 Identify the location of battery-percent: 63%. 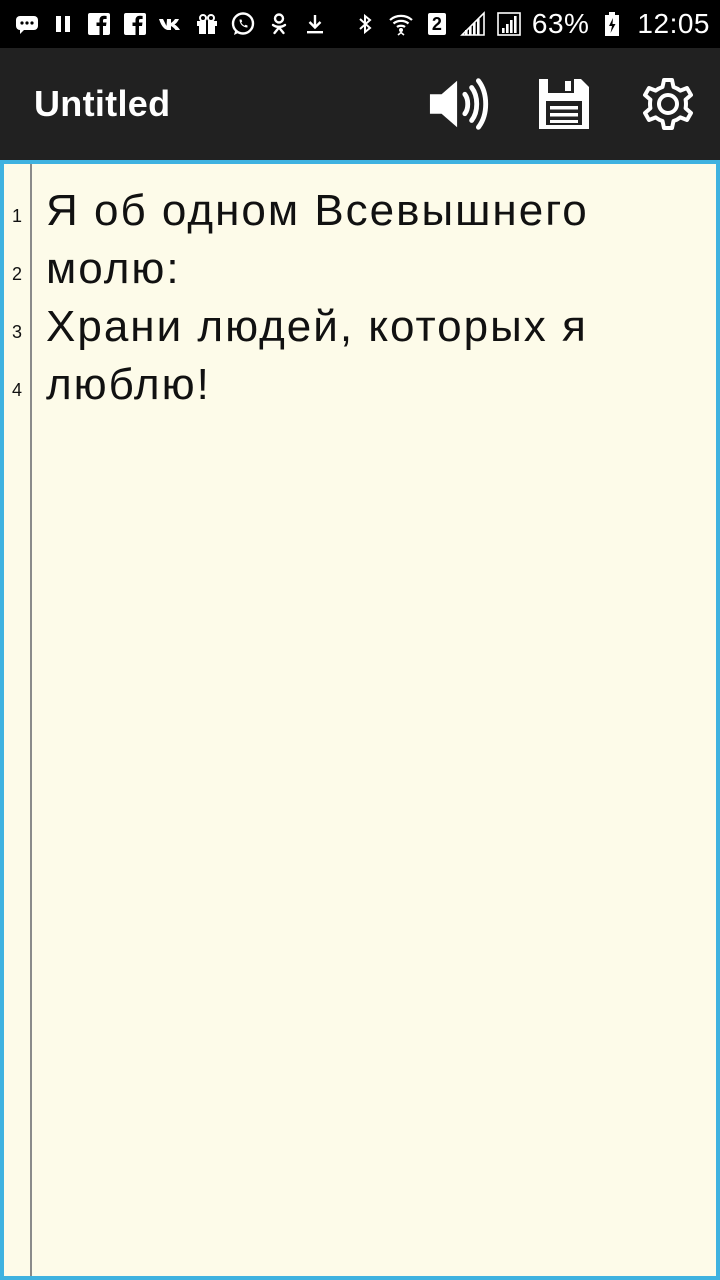
(560, 23).